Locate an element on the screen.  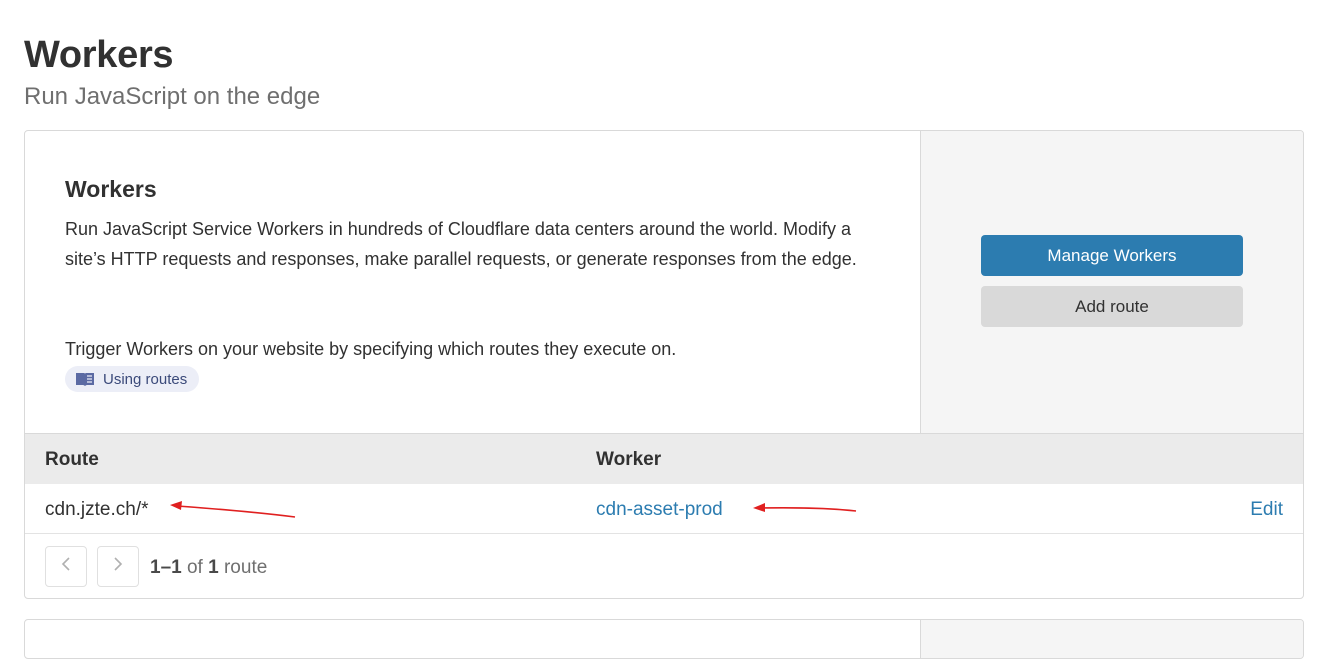
column-header-route: Route is located at coordinates (72, 459).